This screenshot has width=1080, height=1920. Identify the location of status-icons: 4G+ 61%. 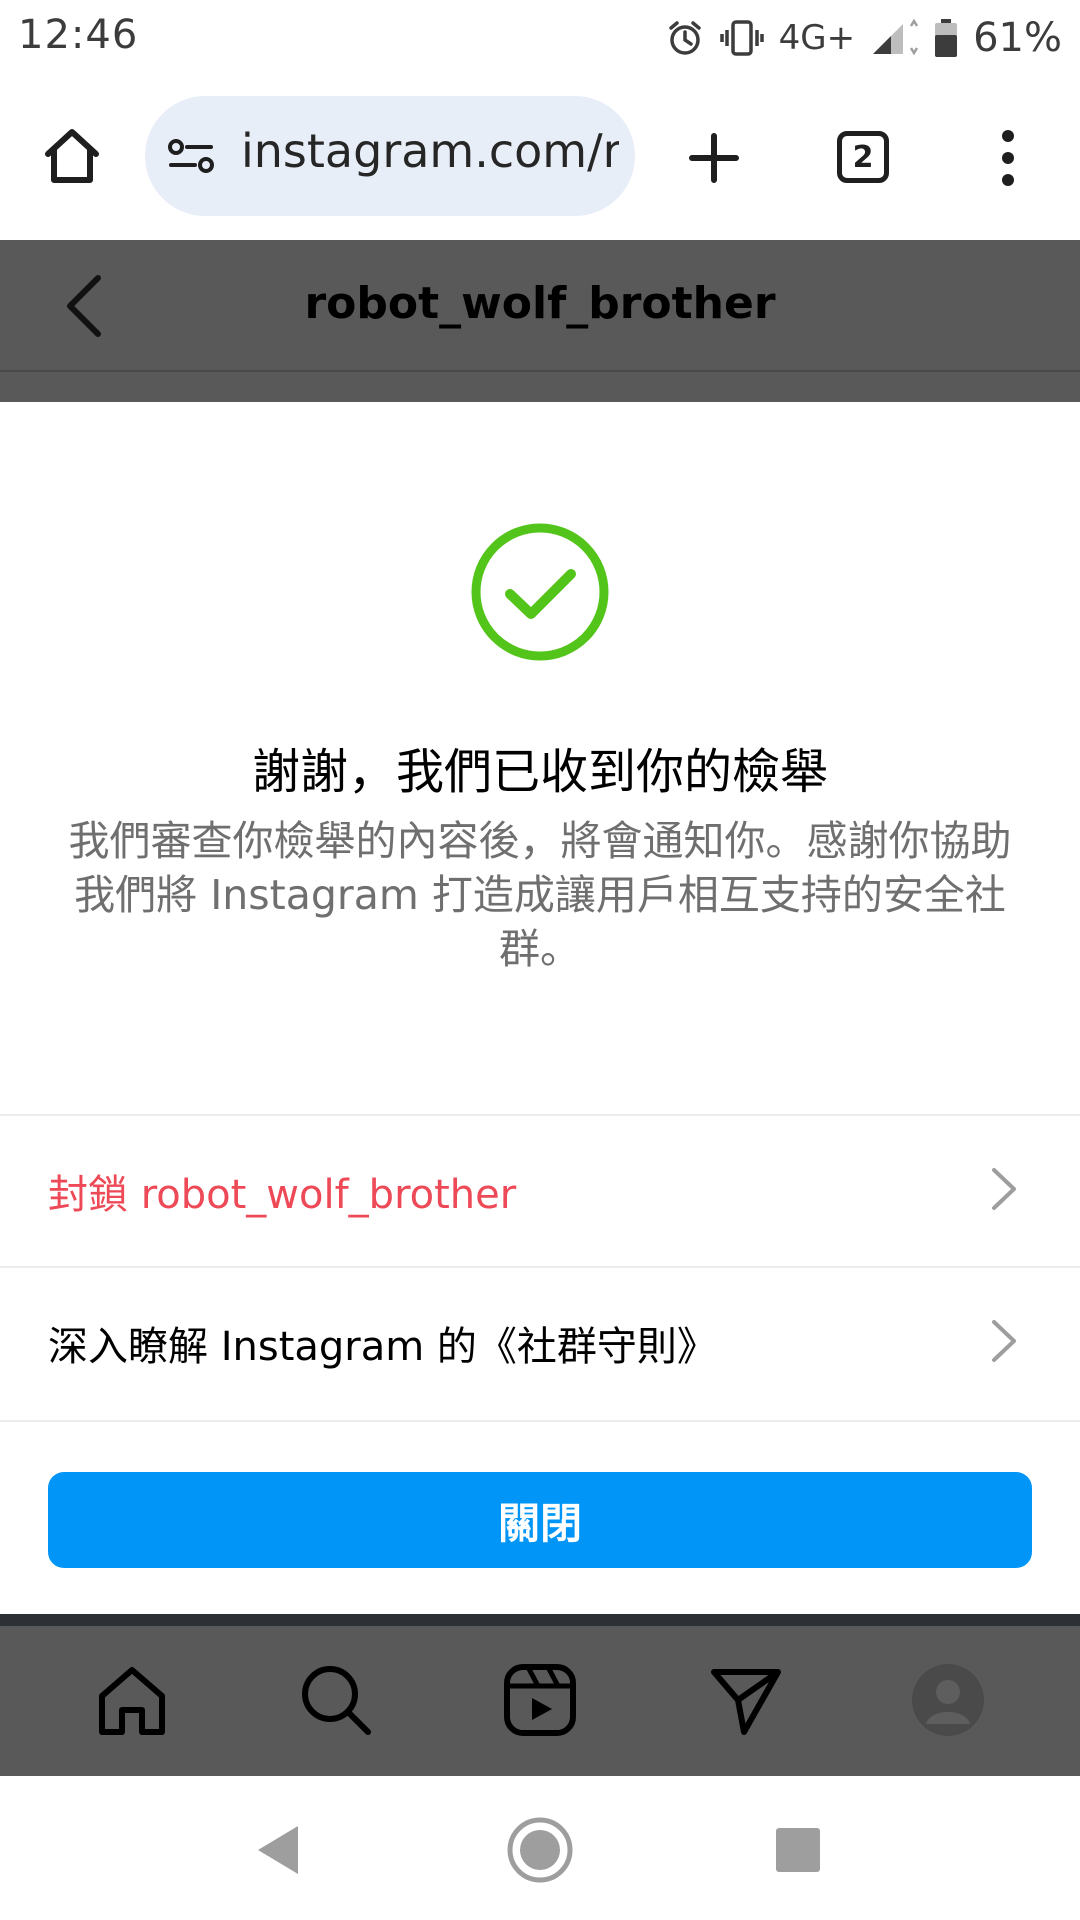
(863, 38).